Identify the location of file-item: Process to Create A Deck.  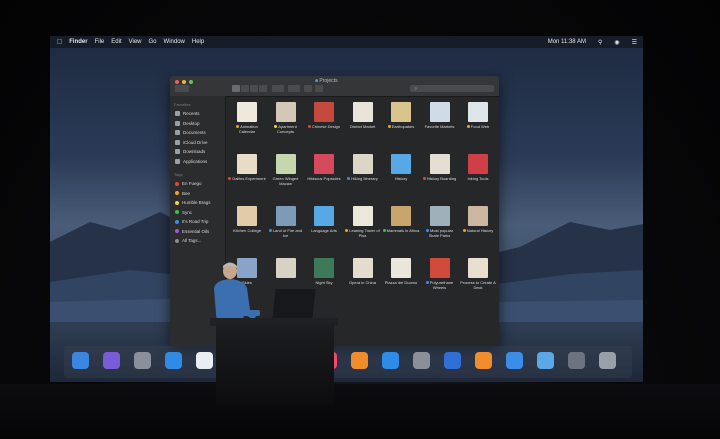
(478, 277).